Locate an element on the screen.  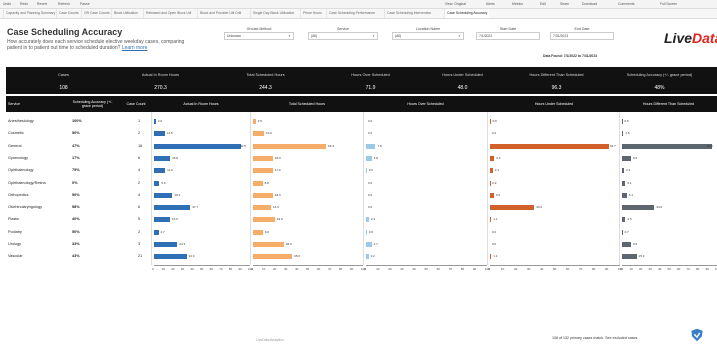
col-hours-different: Hours Different Than Scheduled is located at coordinates (668, 104).